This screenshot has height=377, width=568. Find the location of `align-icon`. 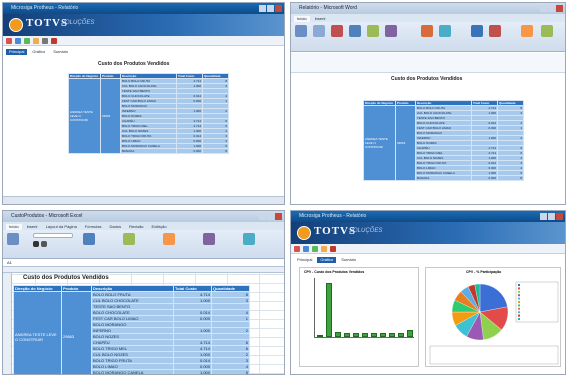

align-icon is located at coordinates (89, 239).